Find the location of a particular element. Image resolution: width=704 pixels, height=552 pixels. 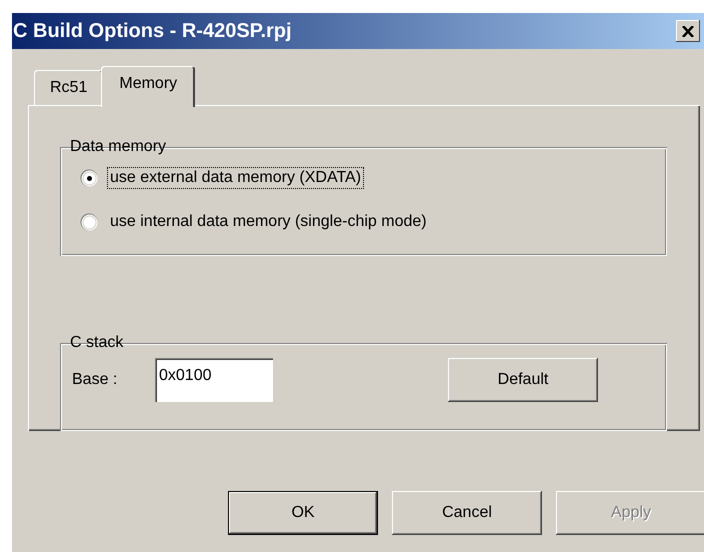

window-title: C Build Options - R-420SP.rpj is located at coordinates (152, 31).